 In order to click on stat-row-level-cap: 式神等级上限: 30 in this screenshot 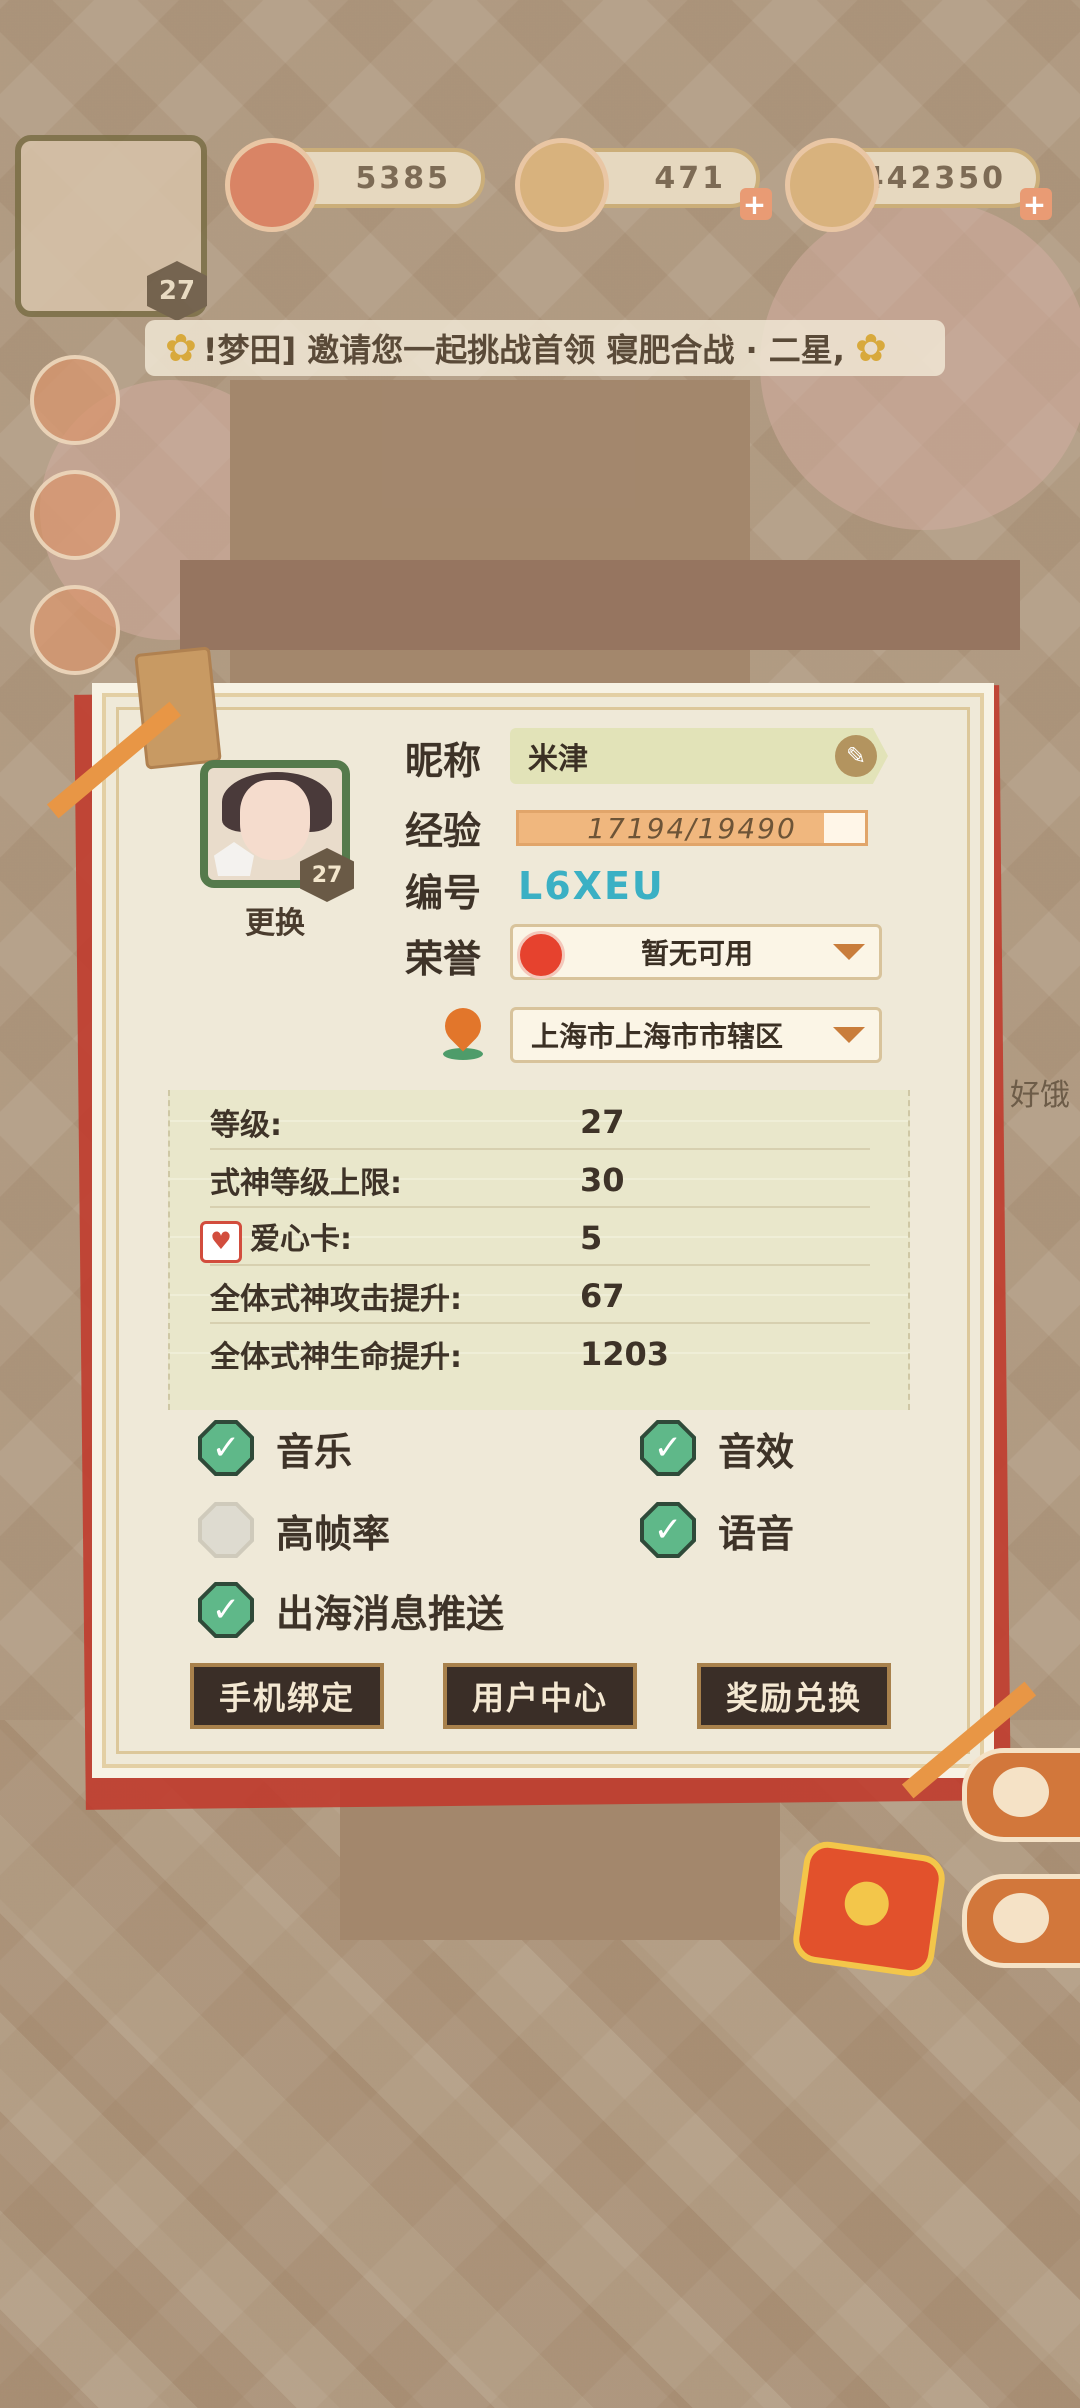, I will do `click(540, 1181)`.